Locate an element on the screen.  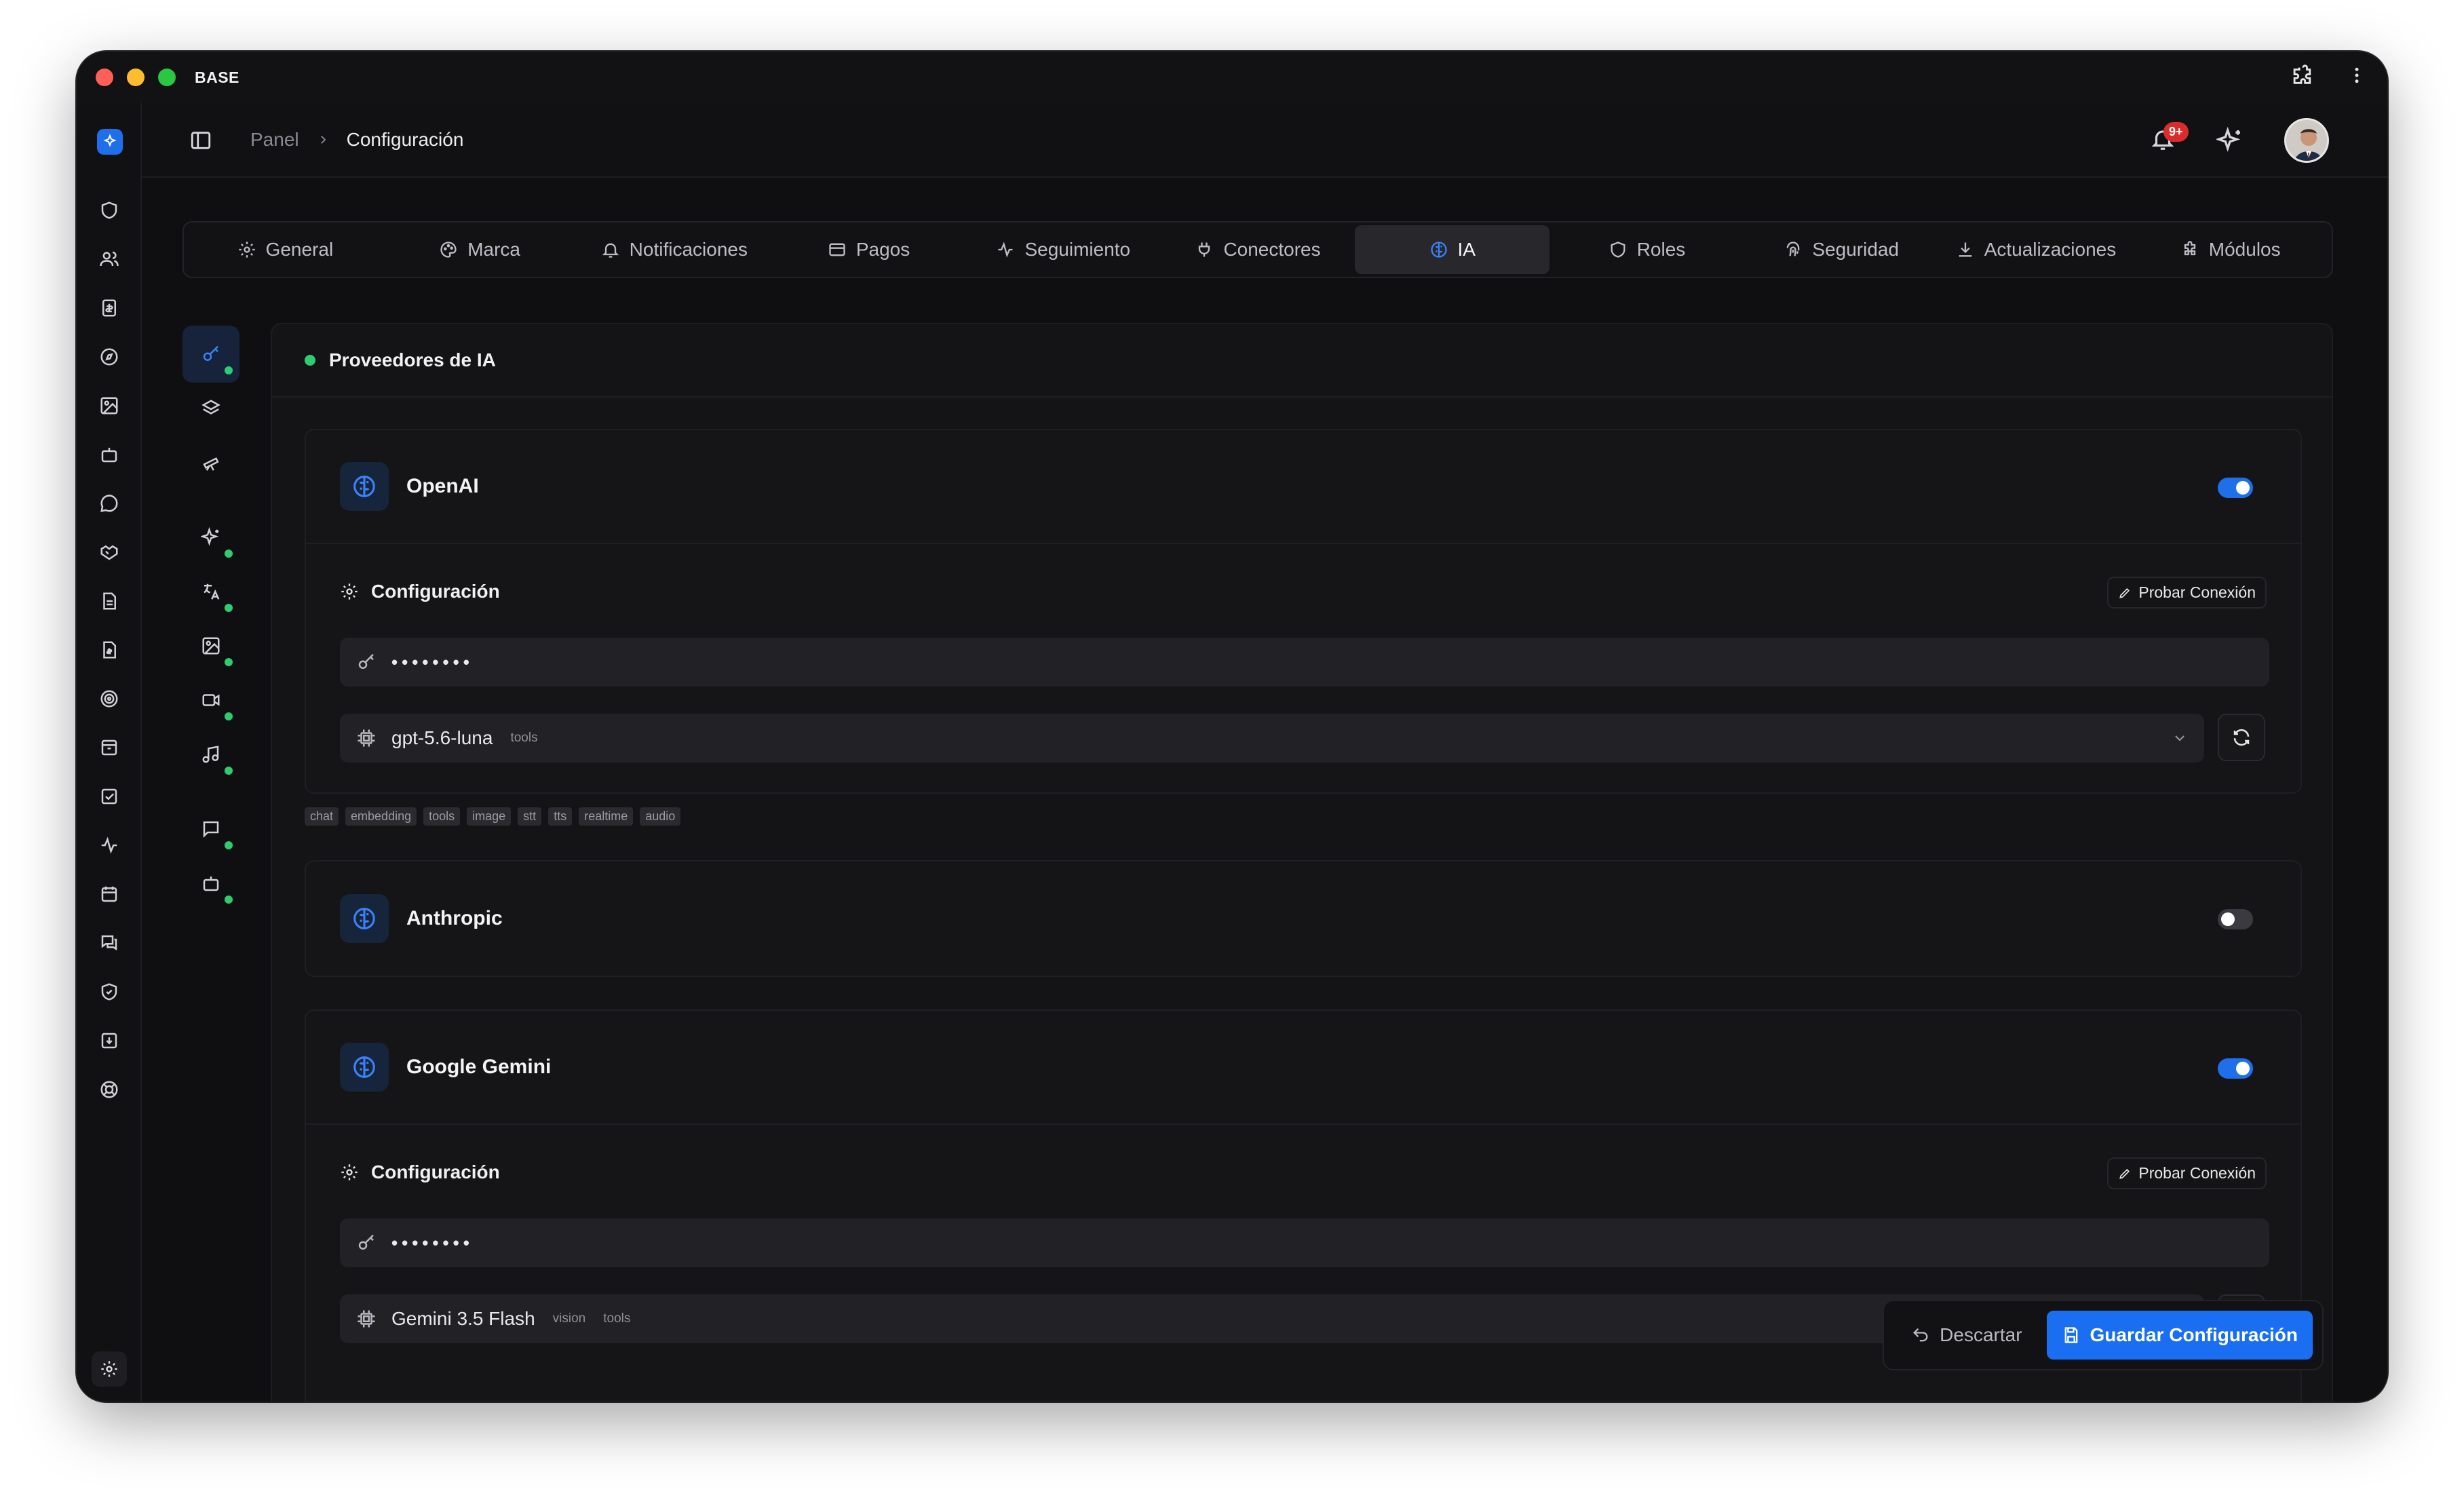
tab-ia: IA is located at coordinates (1453, 249).